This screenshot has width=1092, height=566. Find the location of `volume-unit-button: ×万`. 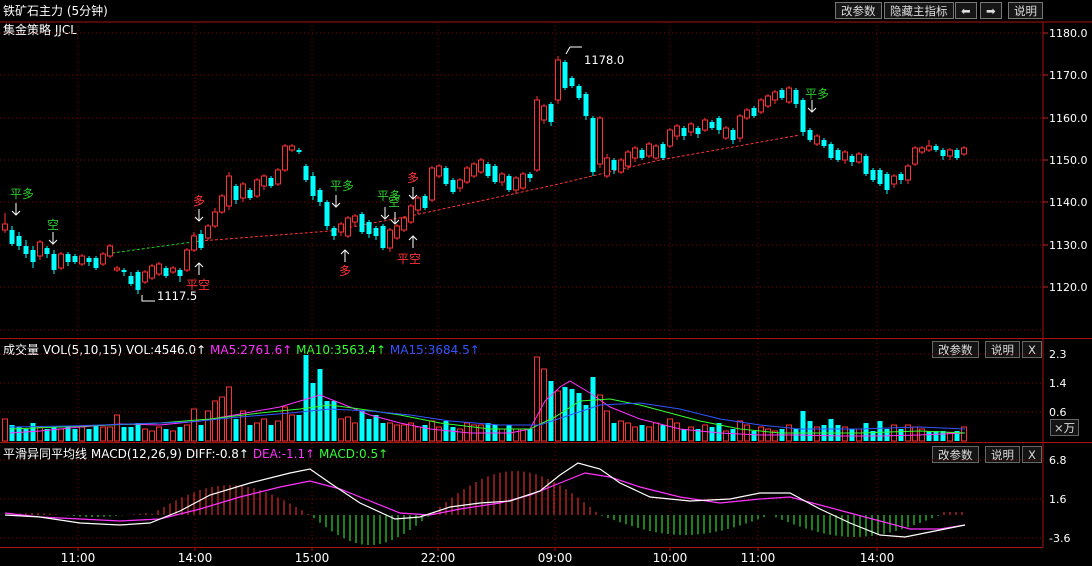

volume-unit-button: ×万 is located at coordinates (1065, 427).